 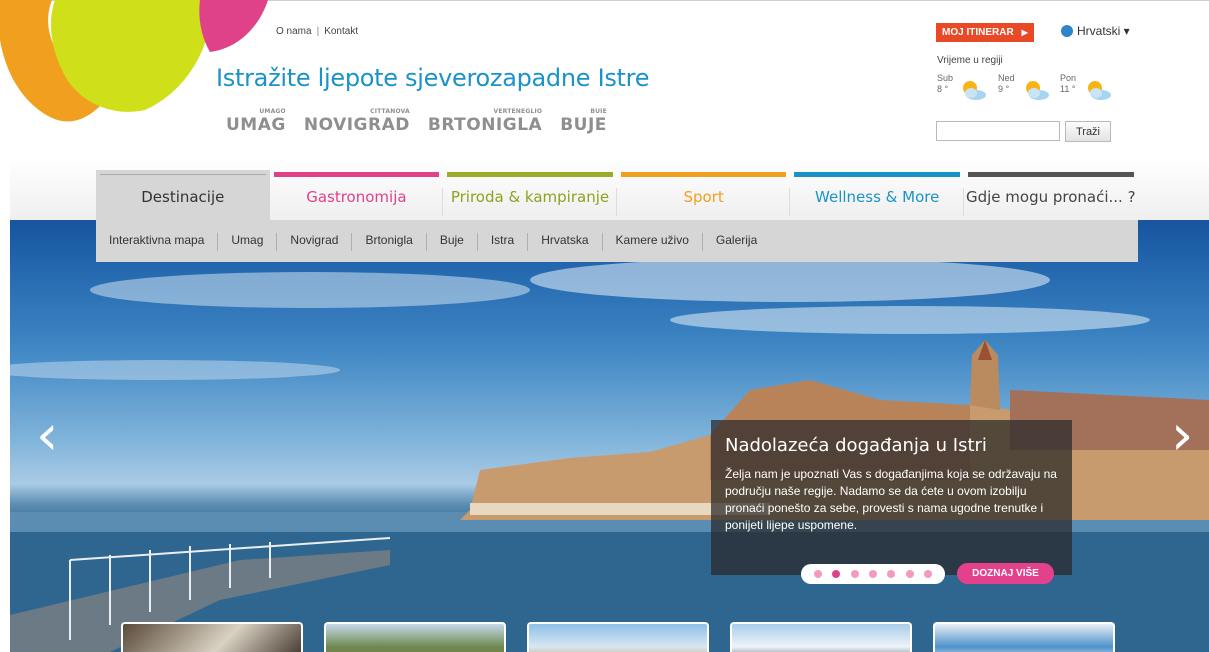 I want to click on tab-label: Gdje mogu pronaći... ?, so click(x=1050, y=197).